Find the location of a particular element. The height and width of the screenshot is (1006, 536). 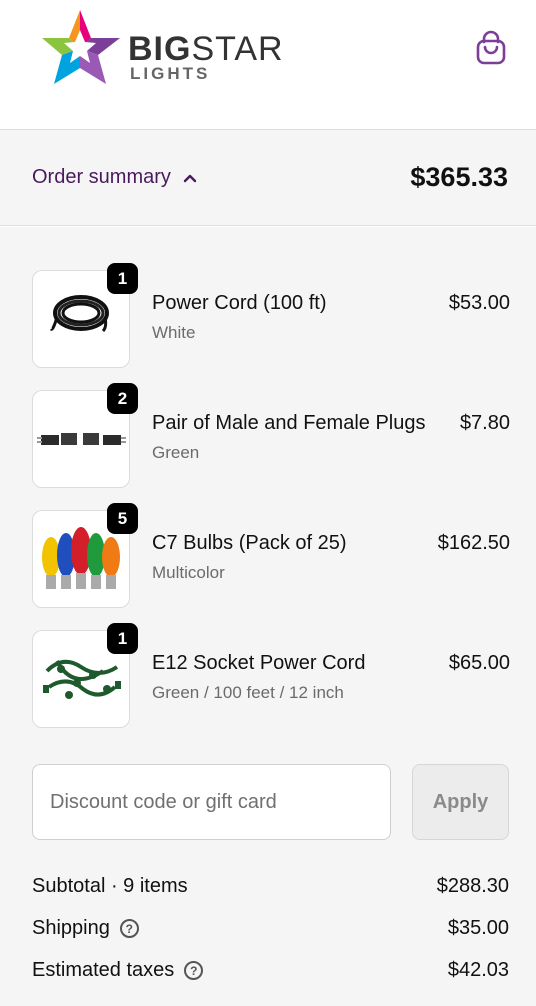

shipping-row: Shipping ? $35.00 is located at coordinates (270, 932).